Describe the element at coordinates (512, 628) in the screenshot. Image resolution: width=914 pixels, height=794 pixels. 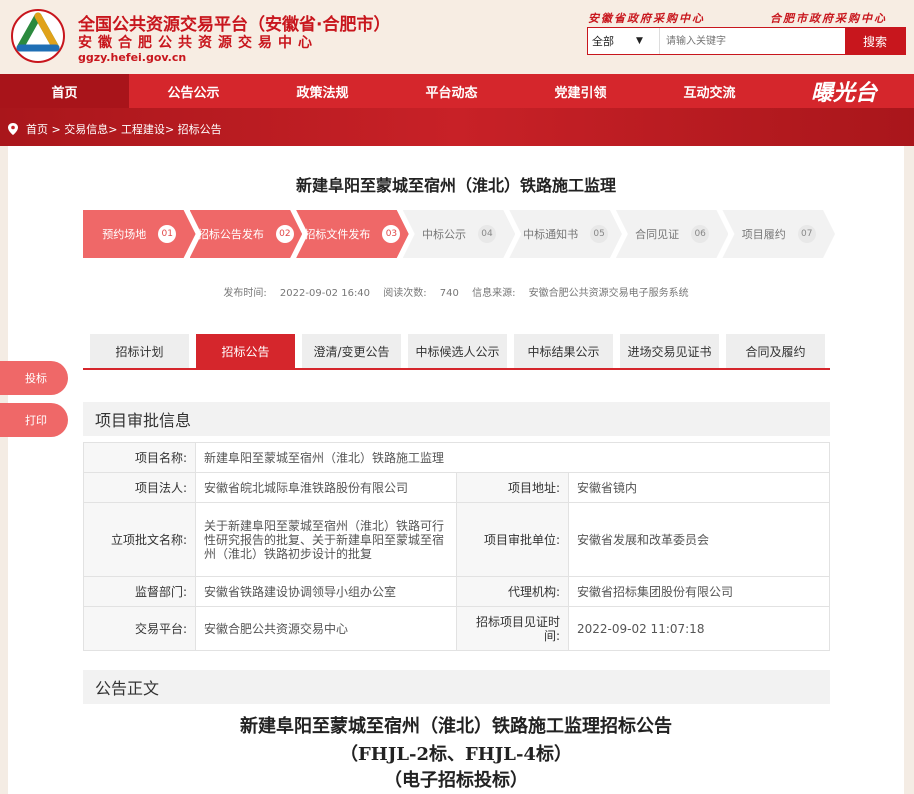
I see `label-witness-time: 招标项目见证时间:` at that location.